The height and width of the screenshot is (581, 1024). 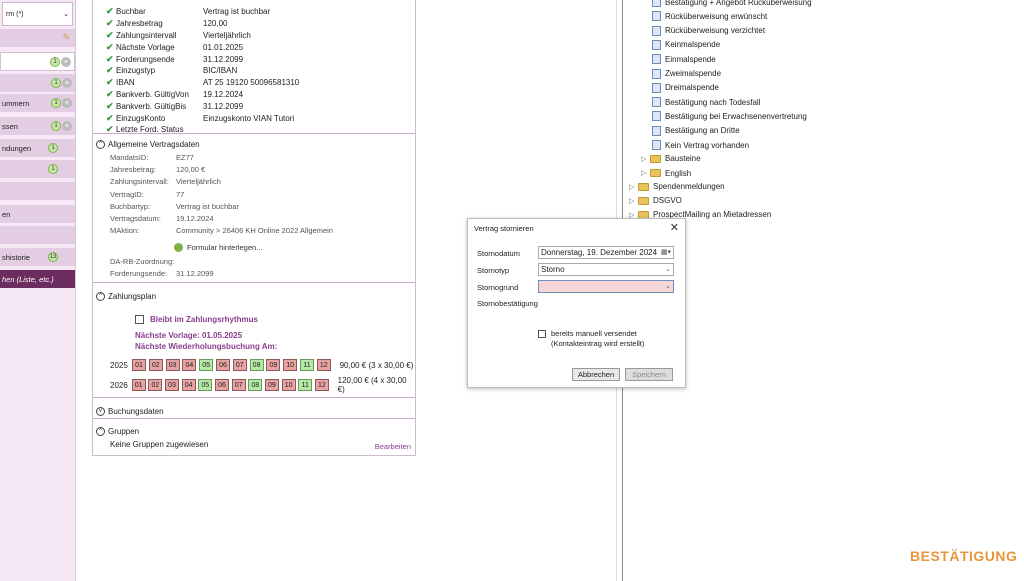 What do you see at coordinates (693, 45) in the screenshot?
I see `tree-label: Keinmalspende` at bounding box center [693, 45].